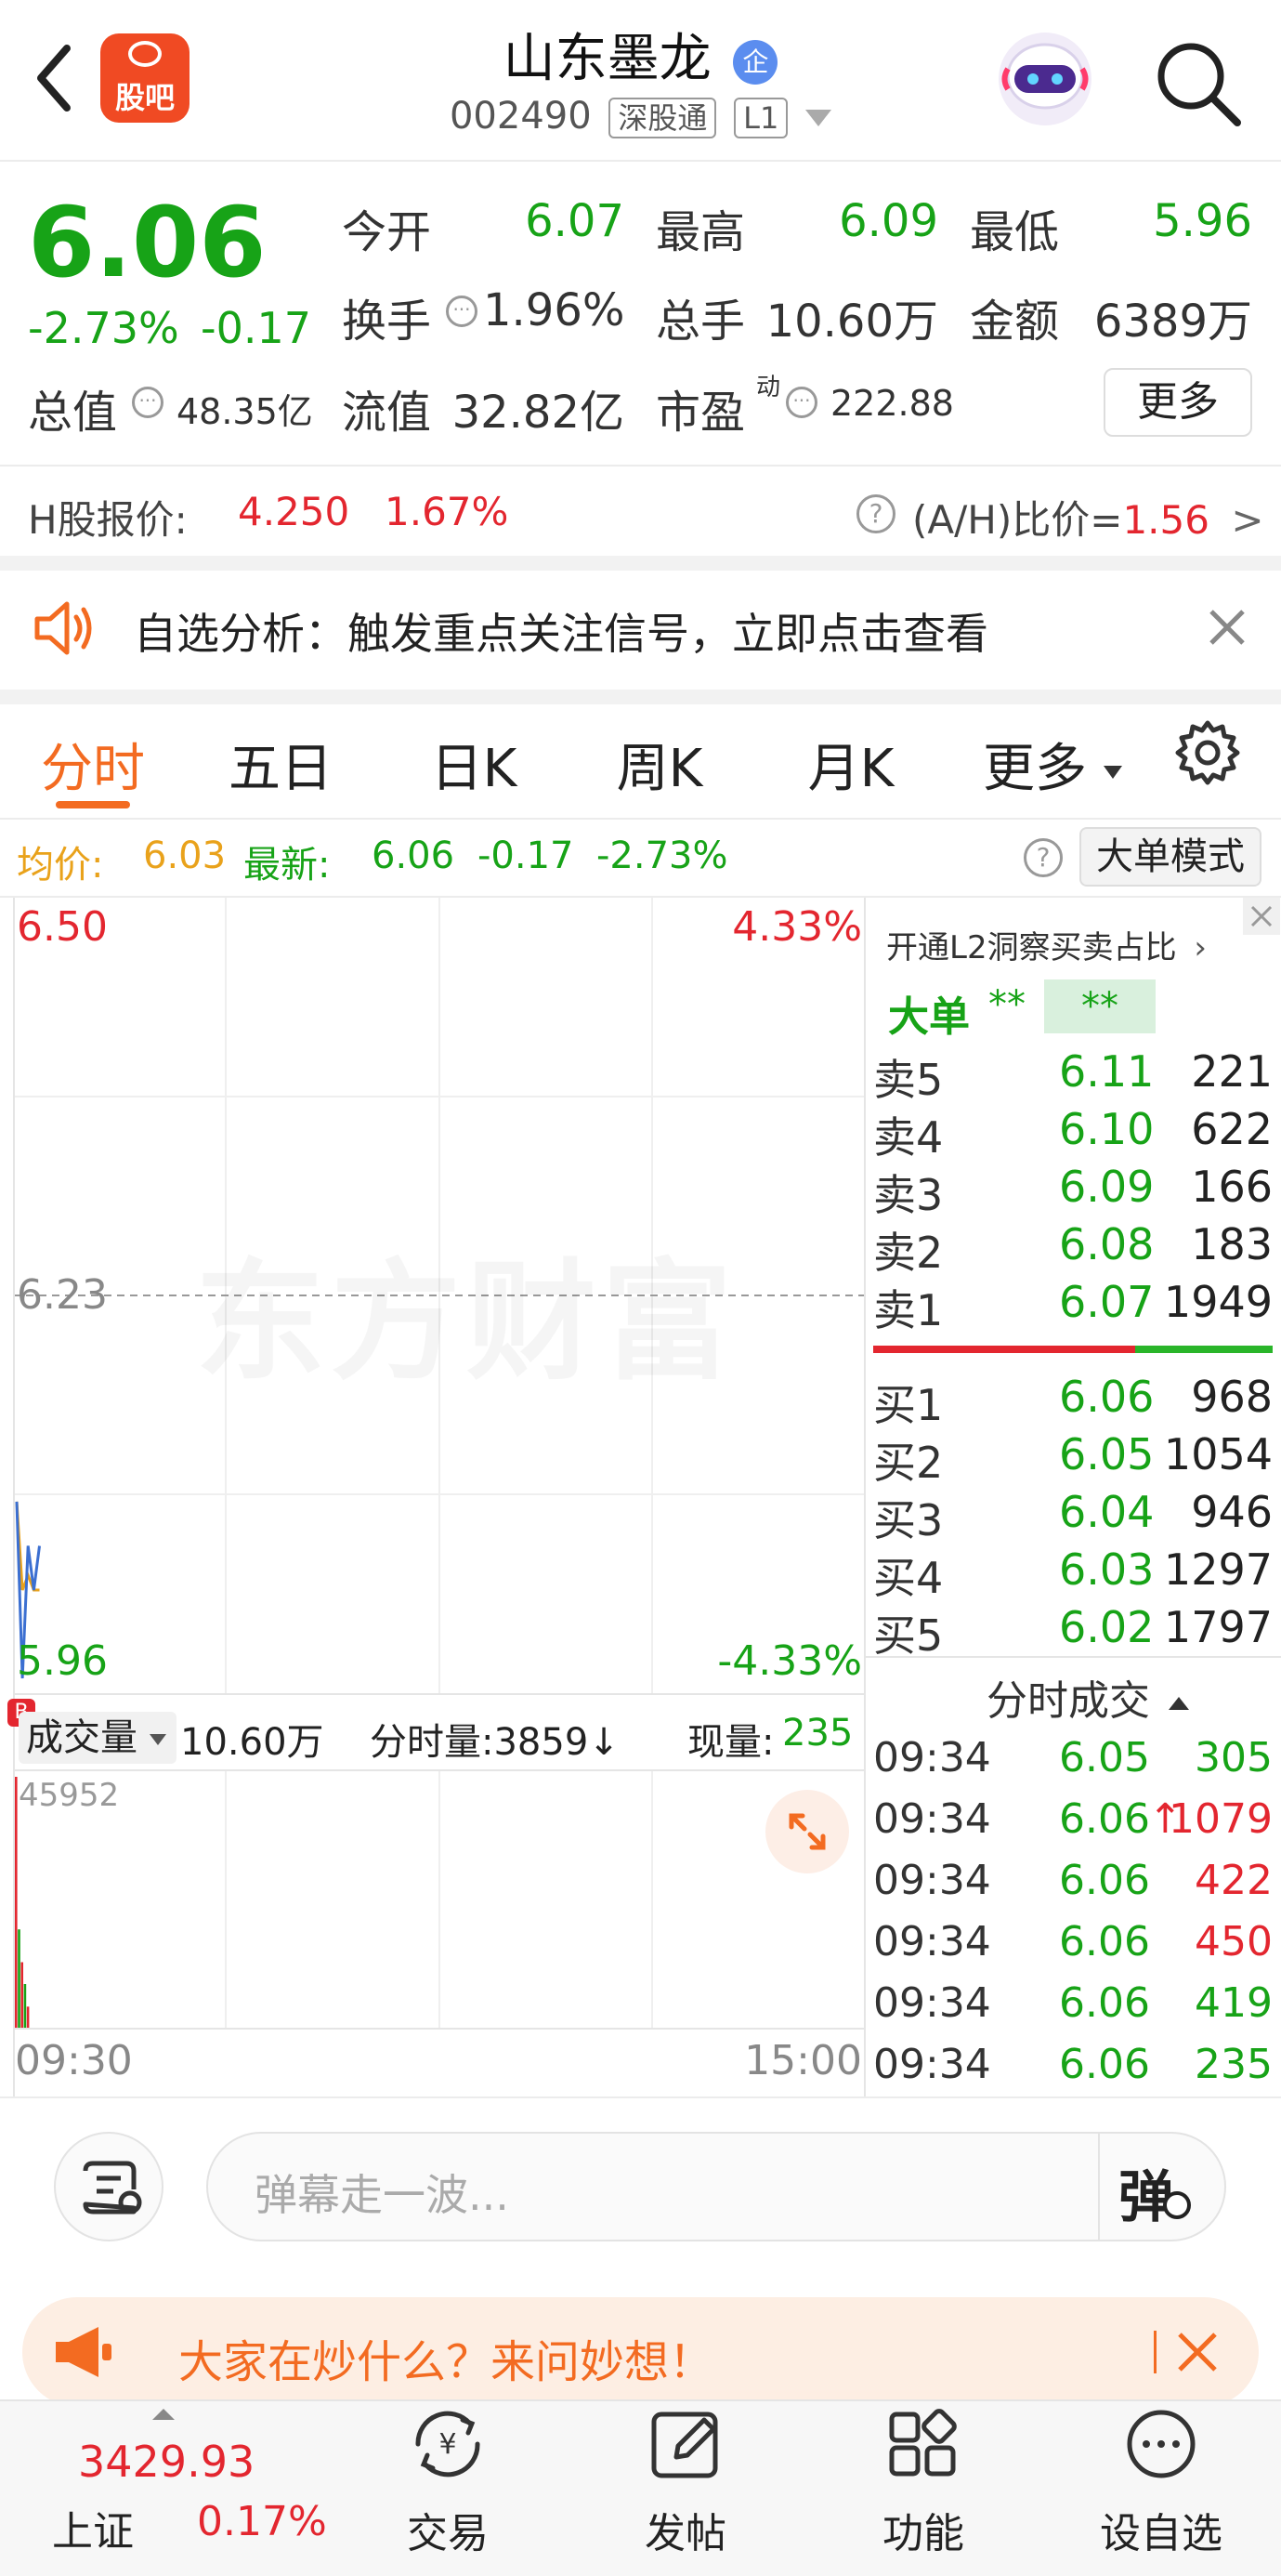 The image size is (1281, 2576). Describe the element at coordinates (82, 1737) in the screenshot. I see `volume-indicator-label: 成交量` at that location.